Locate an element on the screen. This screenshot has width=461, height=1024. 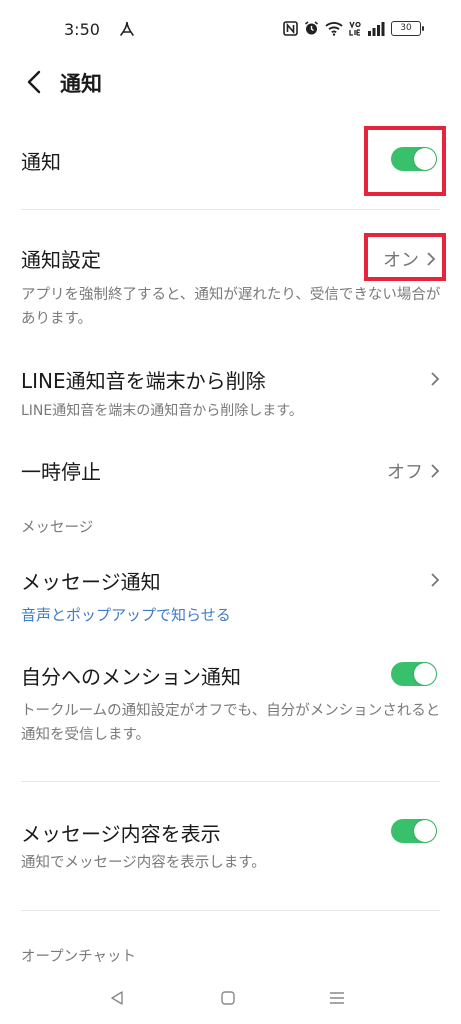
section-header-message: メッセージ is located at coordinates (57, 528).